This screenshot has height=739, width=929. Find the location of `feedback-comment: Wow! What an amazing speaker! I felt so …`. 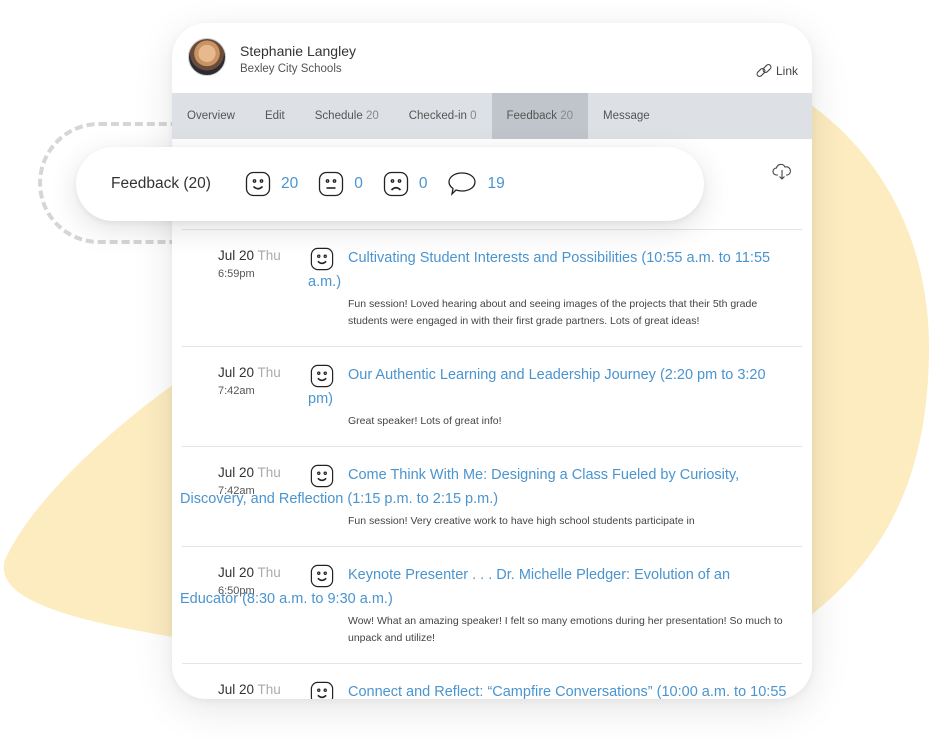

feedback-comment: Wow! What an amazing speaker! I felt so … is located at coordinates (565, 629).